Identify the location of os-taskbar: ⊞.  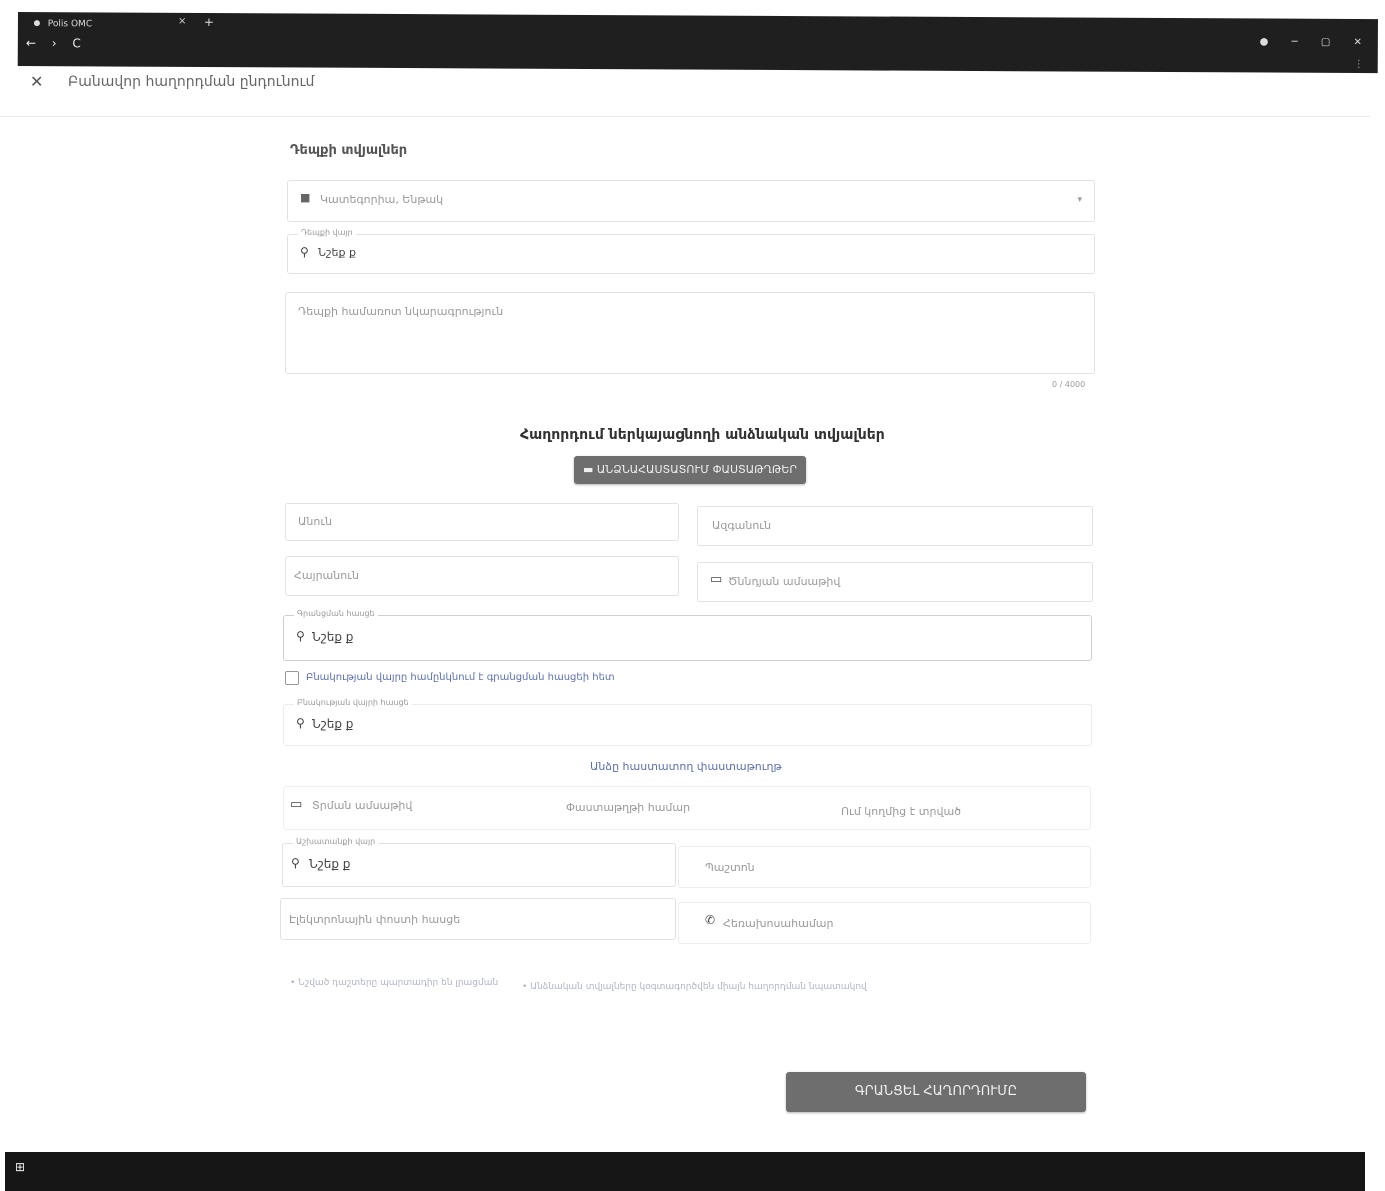
(685, 1171).